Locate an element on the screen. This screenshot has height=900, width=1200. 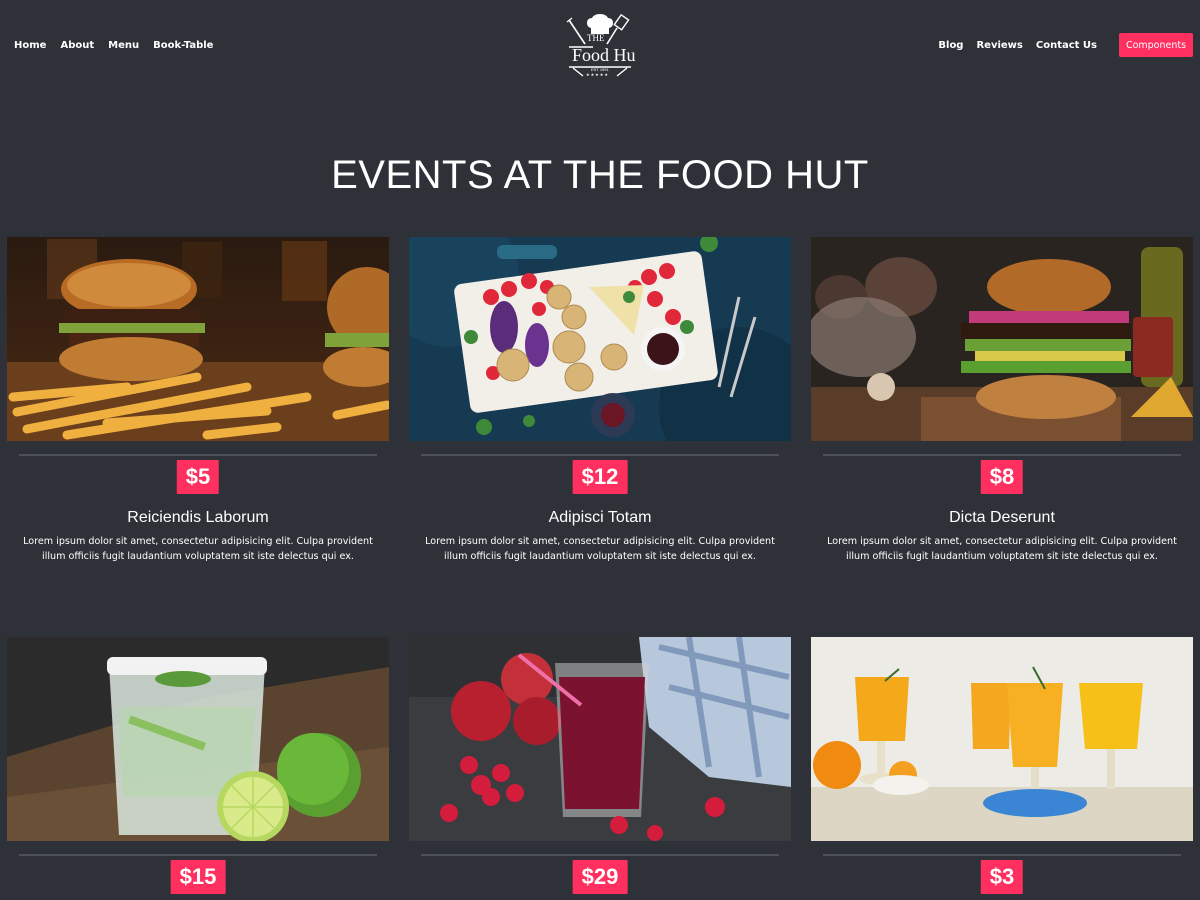
nav-link-about: About is located at coordinates (77, 46).